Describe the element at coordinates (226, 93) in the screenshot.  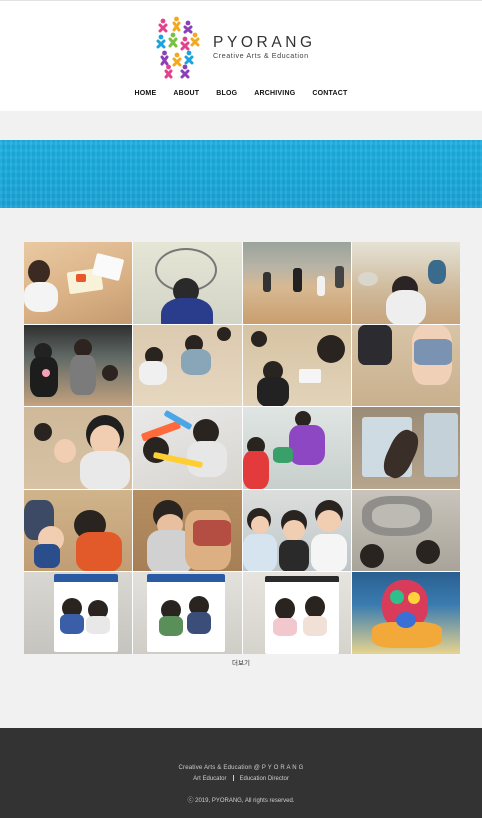
I see `nav-blog: BLOG` at that location.